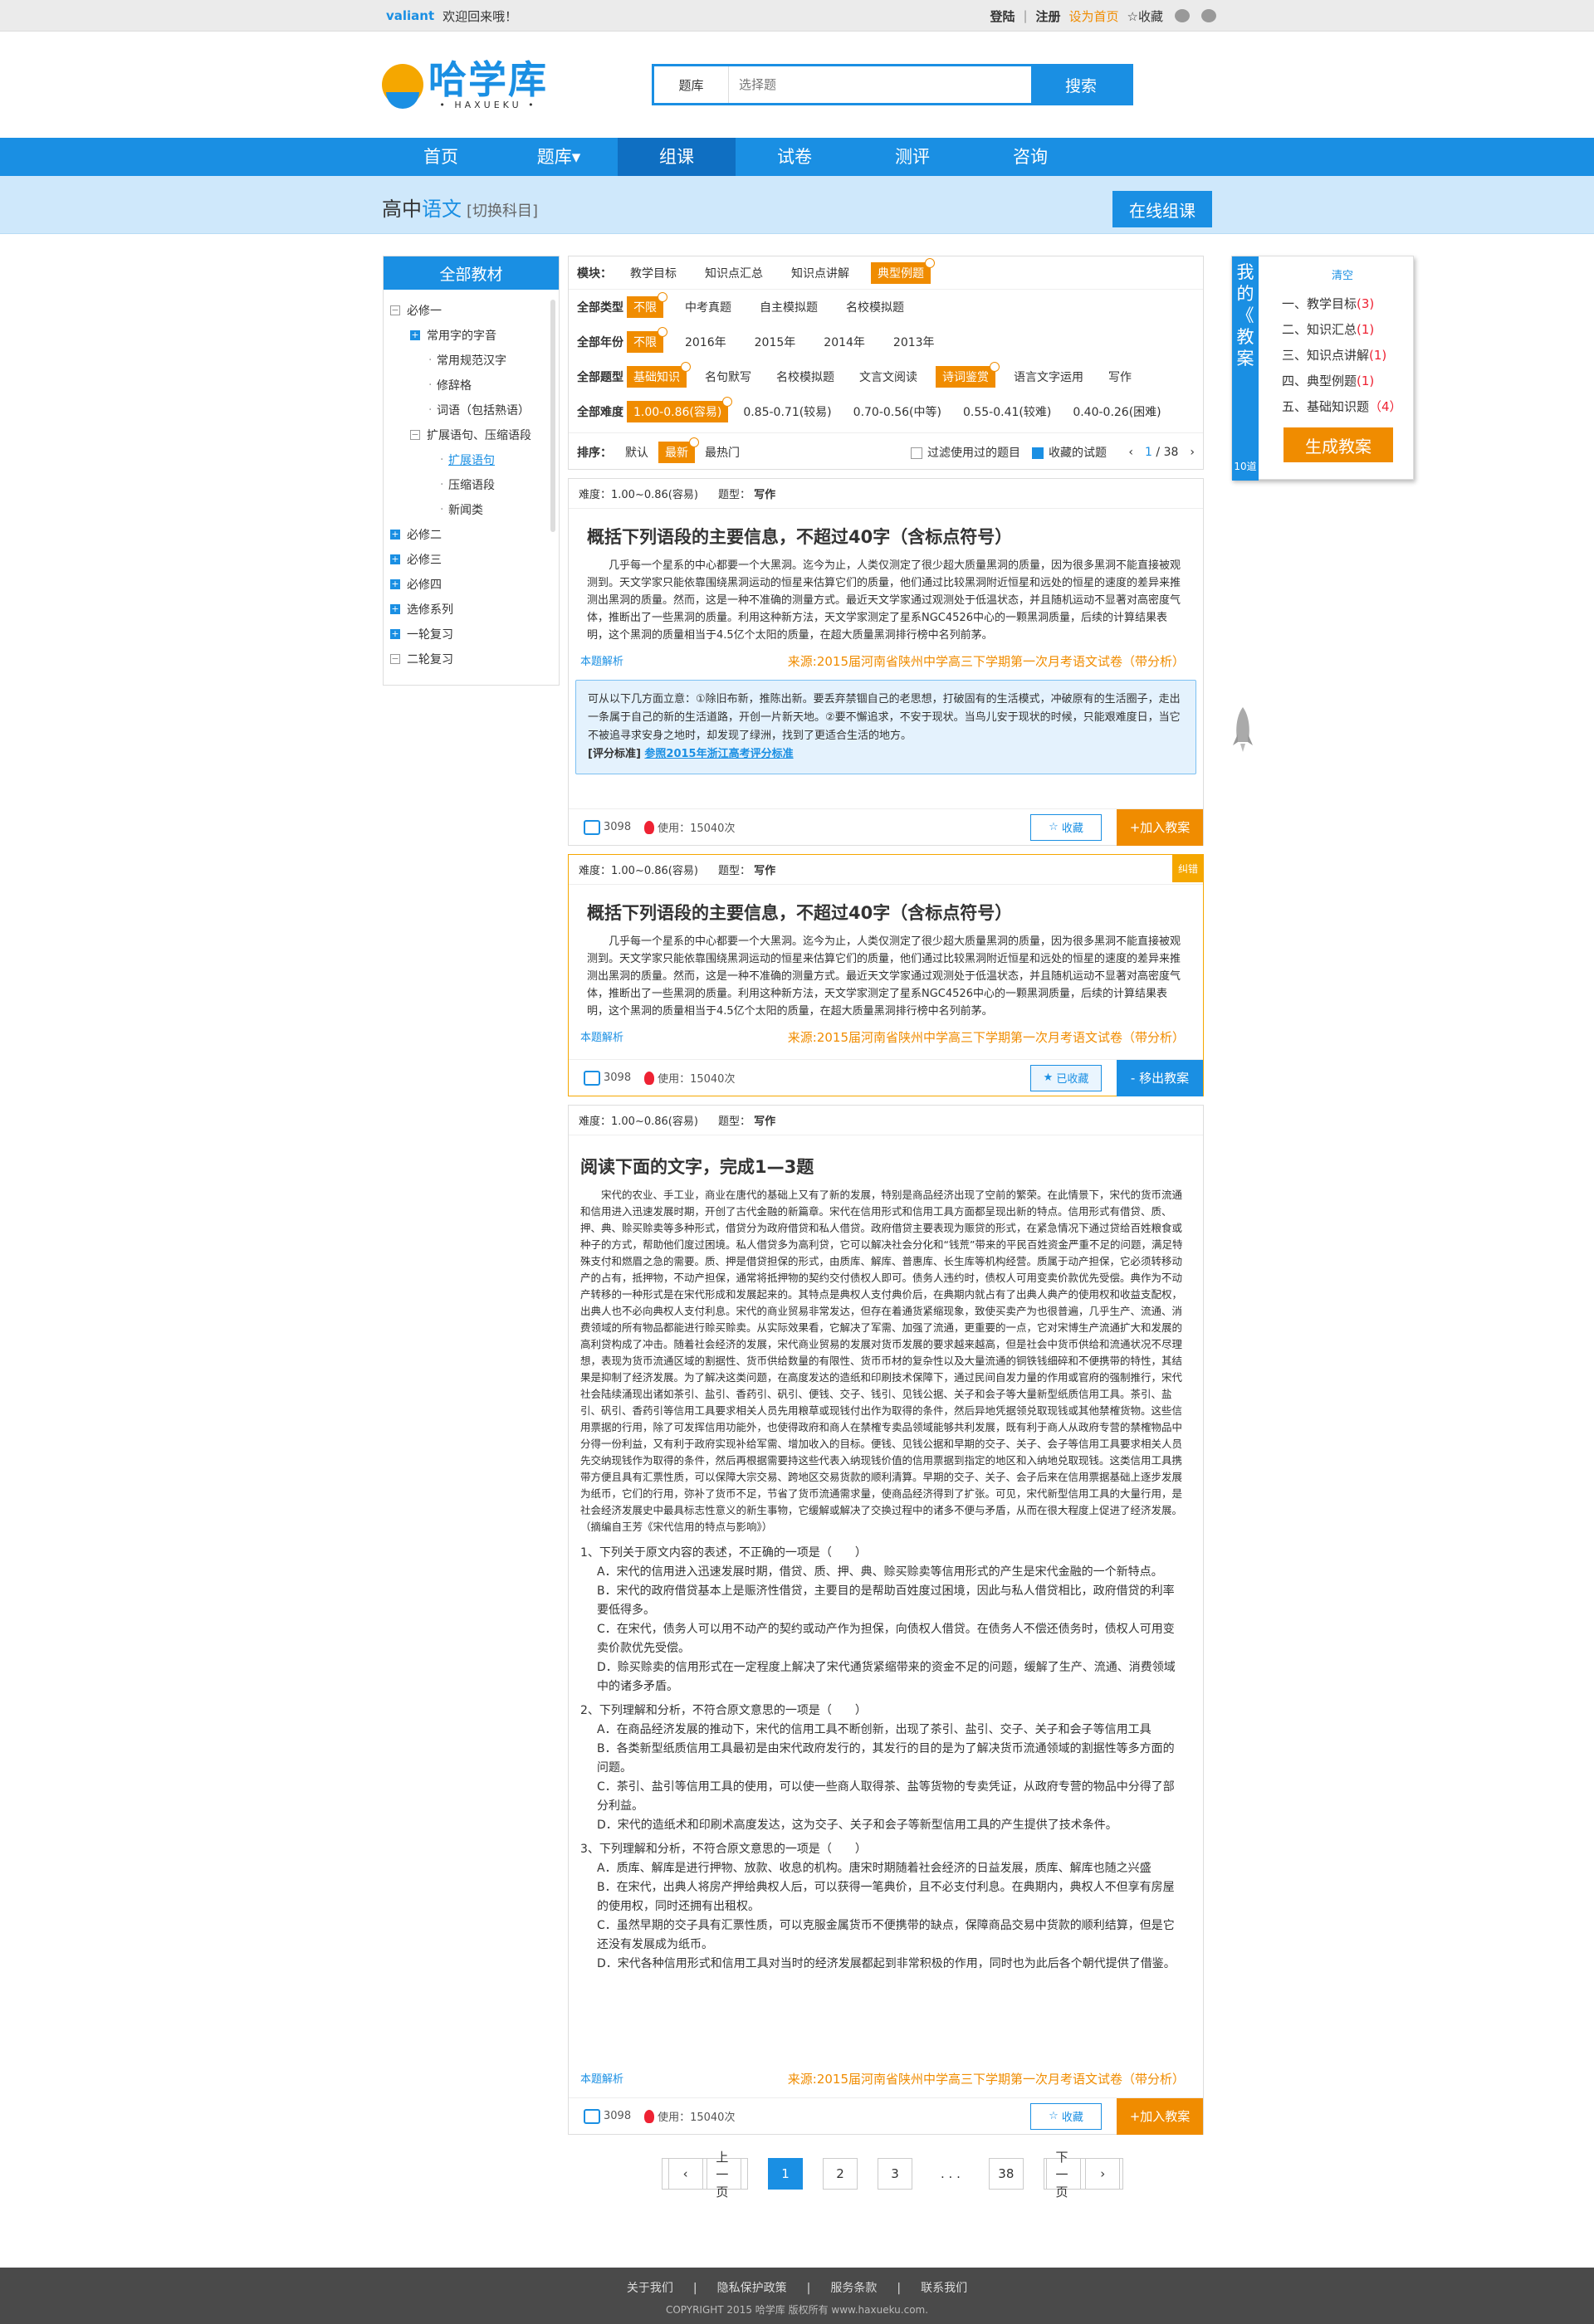  What do you see at coordinates (1048, 16) in the screenshot?
I see `register-link: 注册` at bounding box center [1048, 16].